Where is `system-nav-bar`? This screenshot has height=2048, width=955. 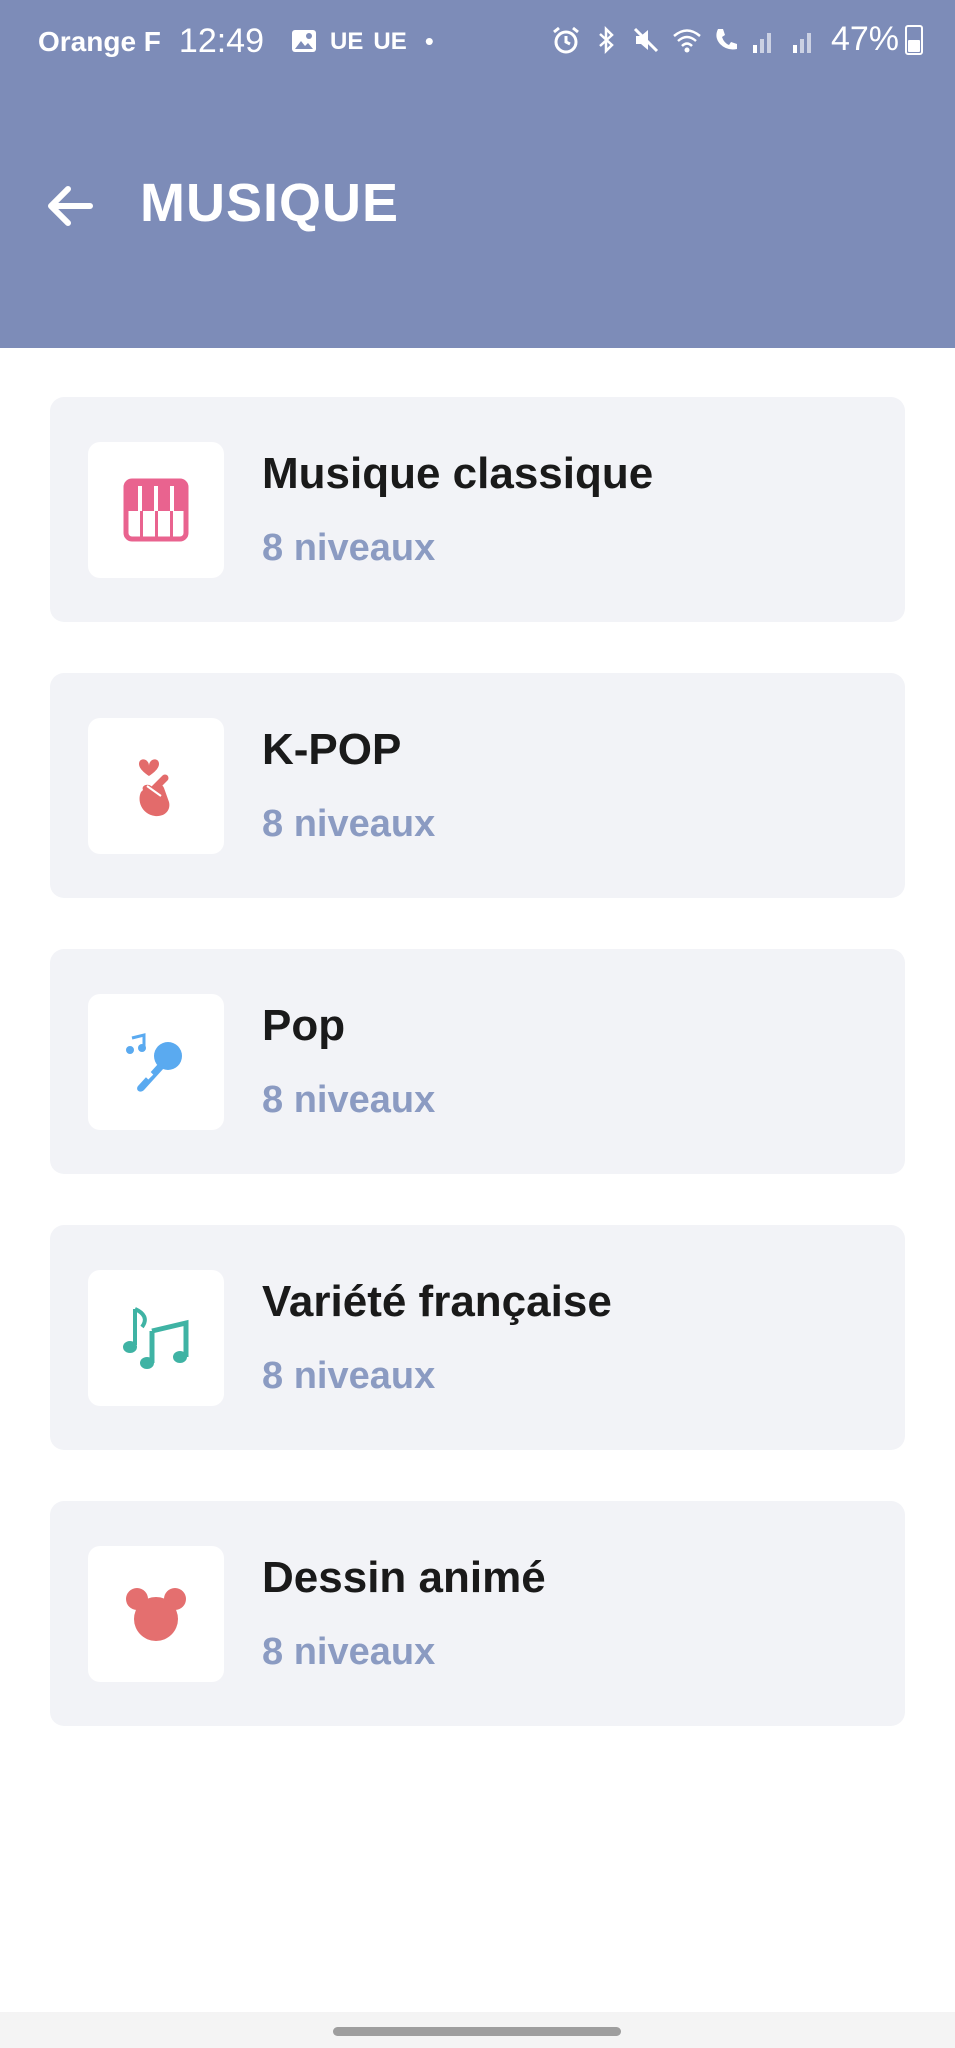 system-nav-bar is located at coordinates (477, 2030).